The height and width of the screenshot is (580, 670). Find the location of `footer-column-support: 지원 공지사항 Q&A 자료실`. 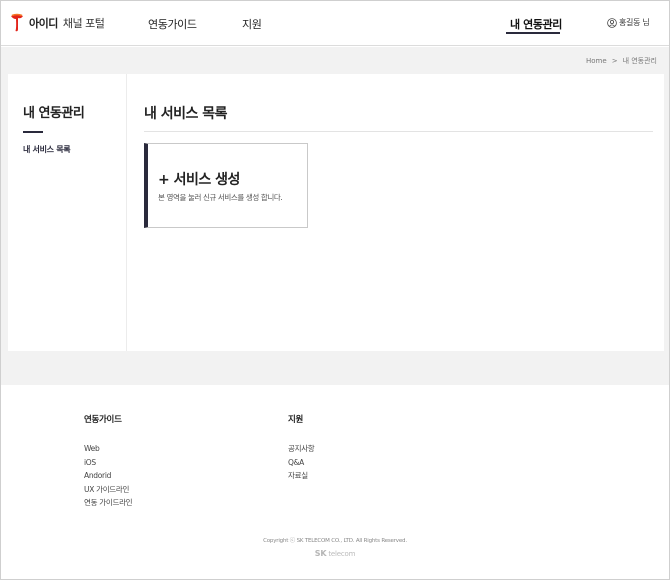

footer-column-support: 지원 공지사항 Q&A 자료실 is located at coordinates (301, 448).